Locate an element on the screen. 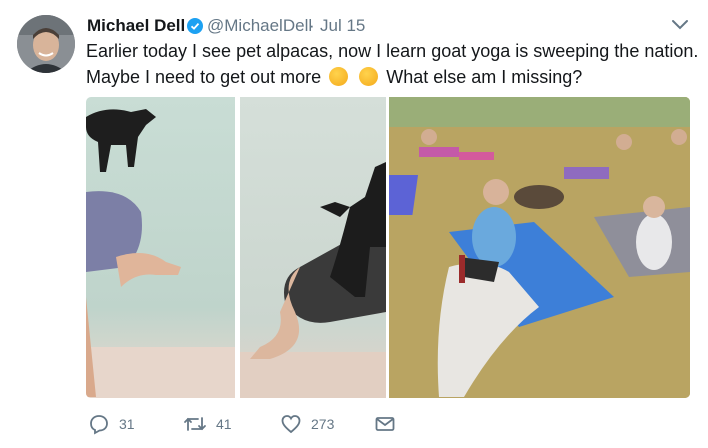 Image resolution: width=708 pixels, height=448 pixels. reply-icon is located at coordinates (99, 425).